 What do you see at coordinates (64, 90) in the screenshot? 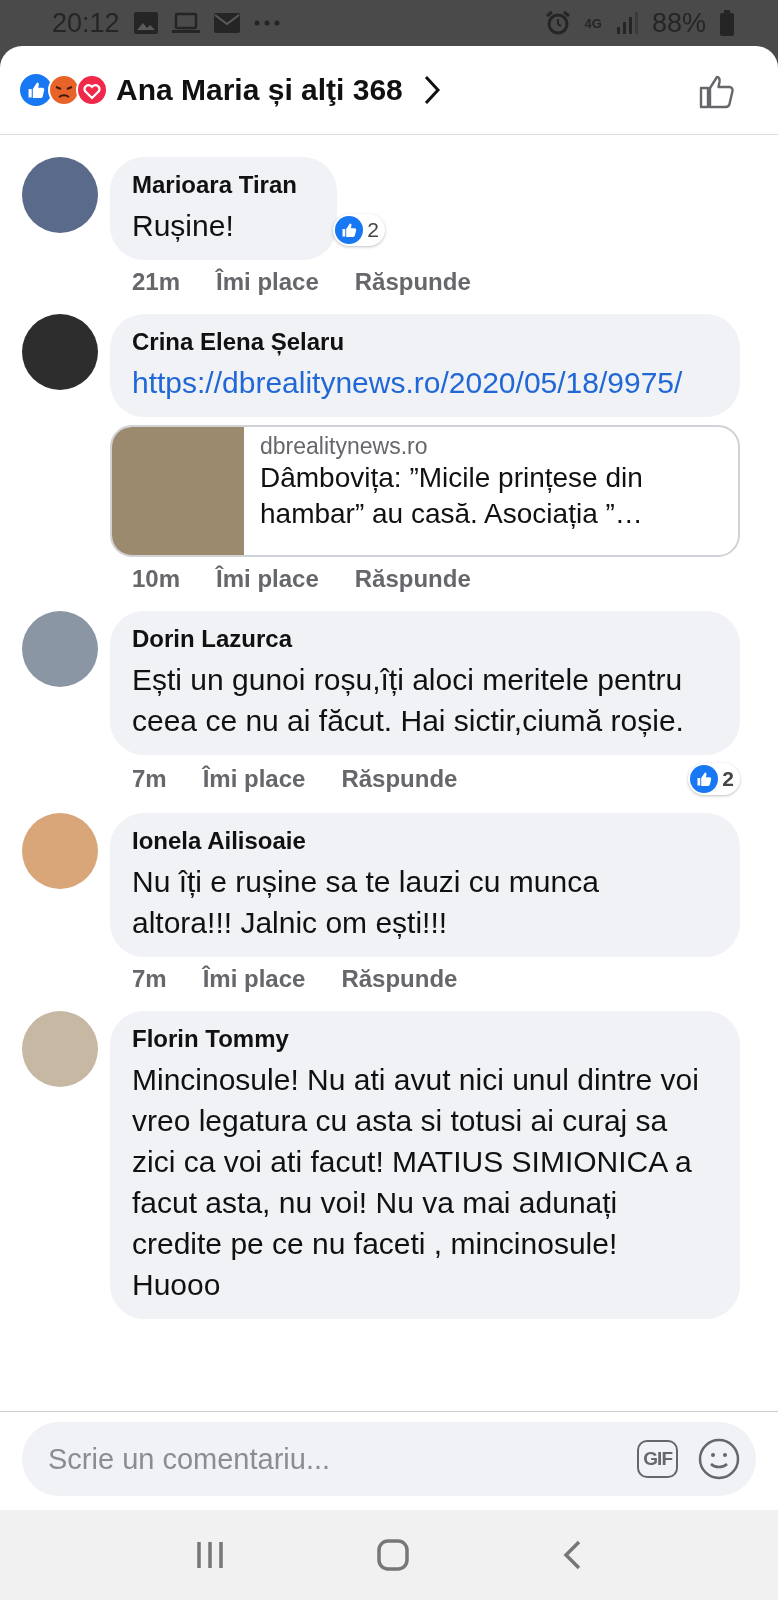
I see `angry-reaction-icon` at bounding box center [64, 90].